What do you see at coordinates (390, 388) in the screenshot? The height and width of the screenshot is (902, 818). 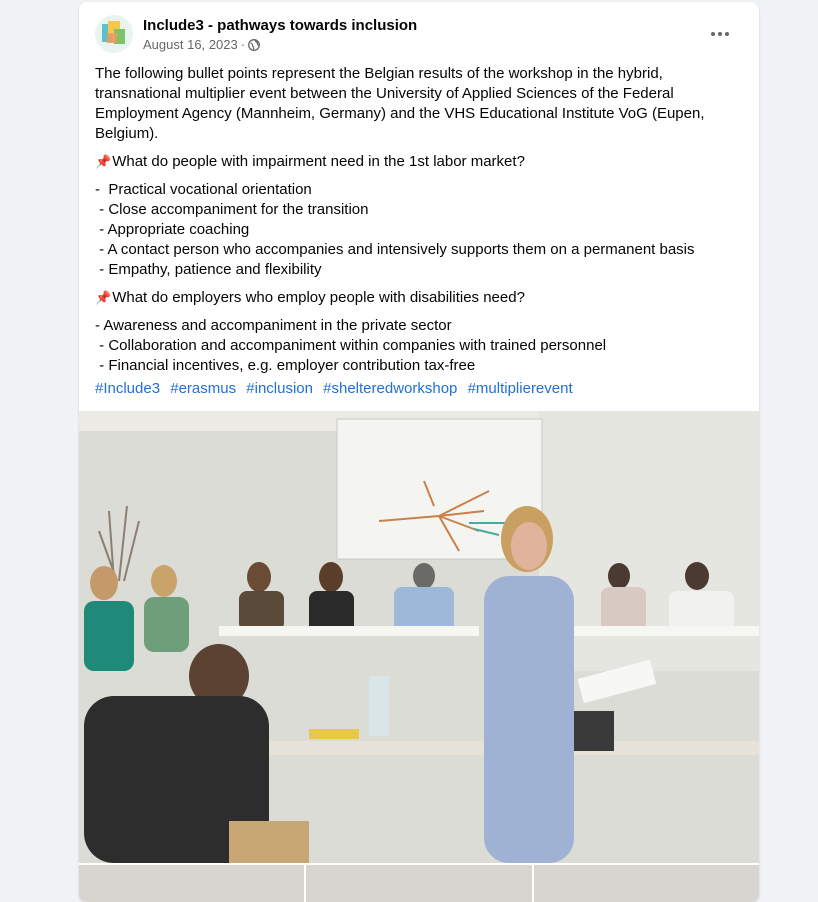 I see `hashtag-link: #shelteredworkshop` at bounding box center [390, 388].